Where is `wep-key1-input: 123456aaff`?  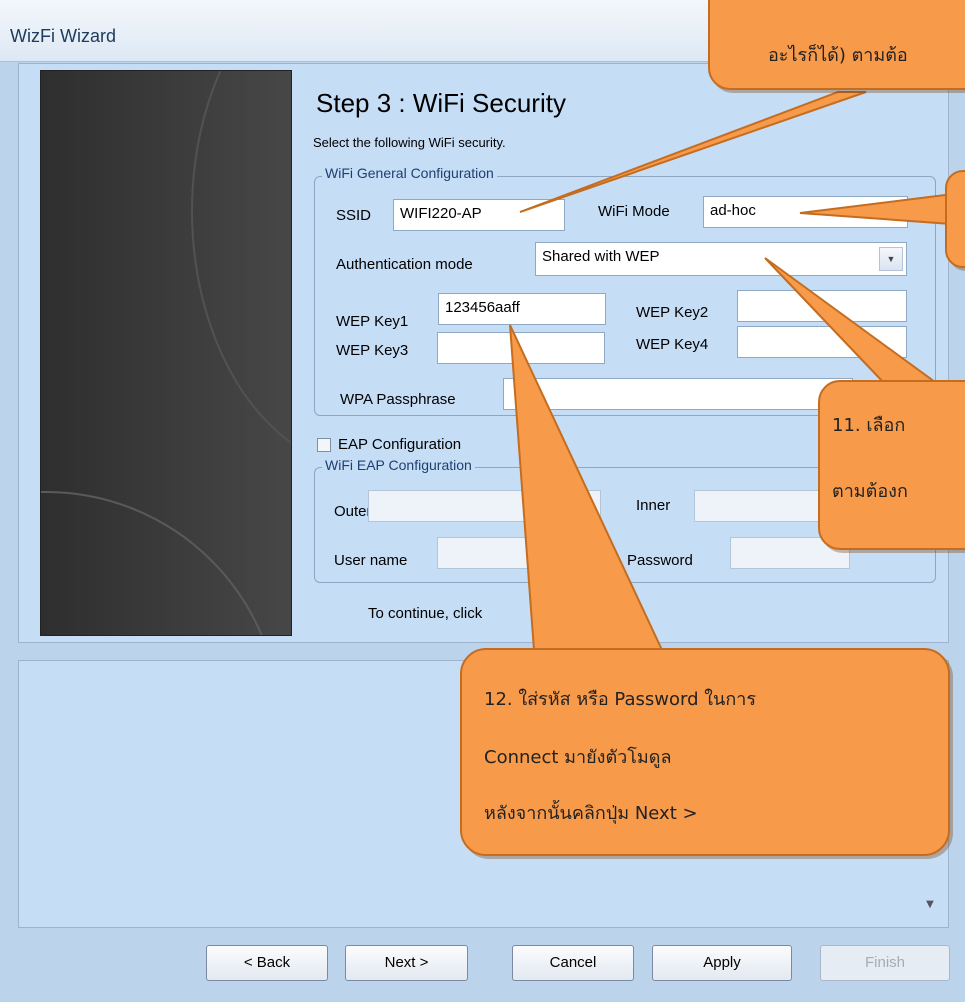 wep-key1-input: 123456aaff is located at coordinates (522, 309).